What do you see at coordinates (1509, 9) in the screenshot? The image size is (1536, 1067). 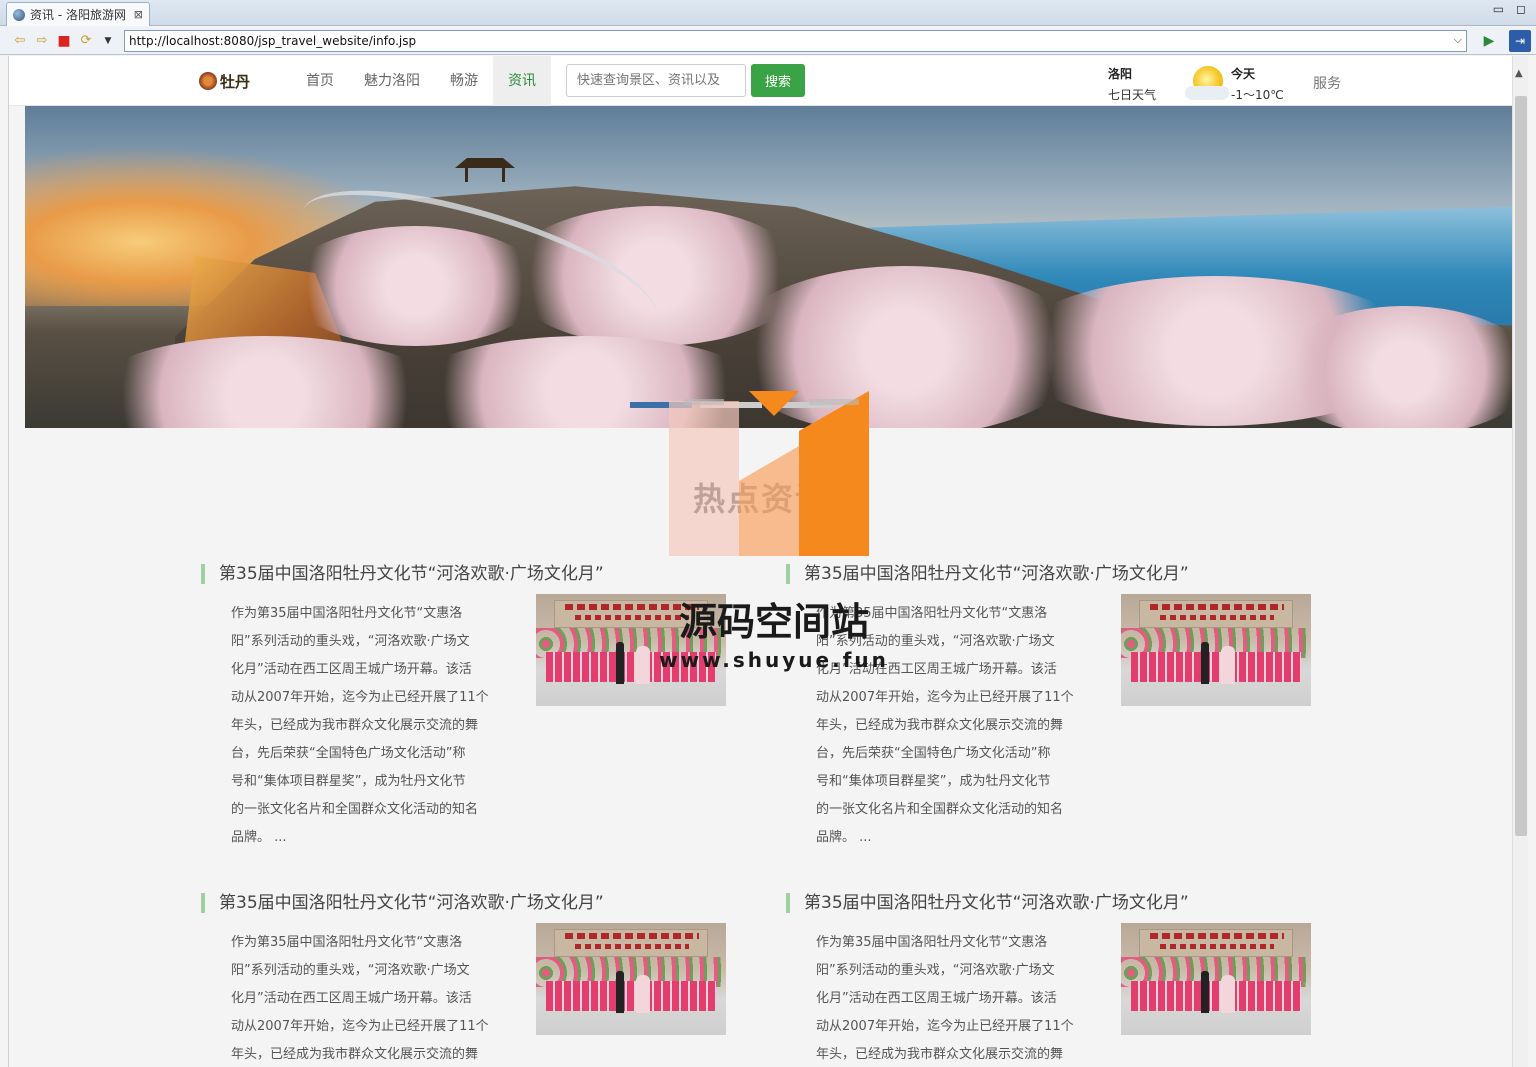 I see `window-controls: ▭ ◻` at bounding box center [1509, 9].